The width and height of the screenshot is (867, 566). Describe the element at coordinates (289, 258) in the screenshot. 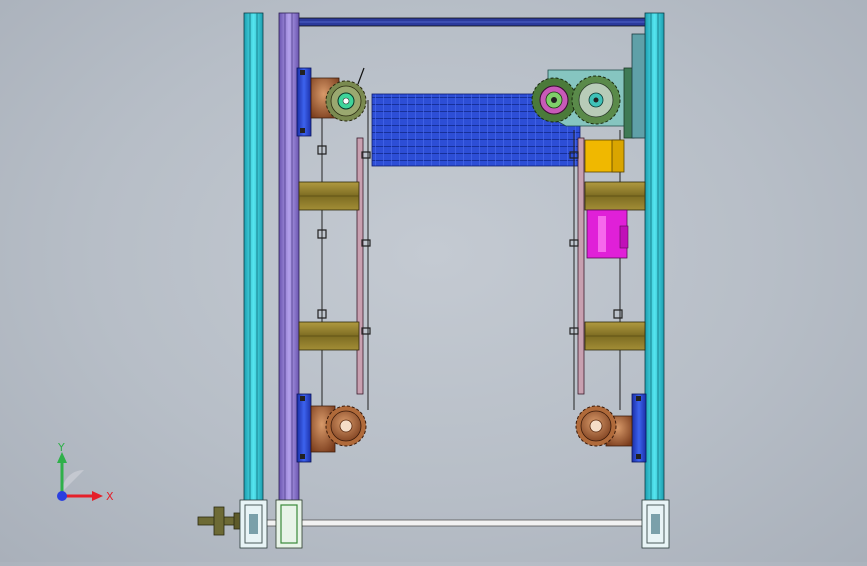

I see `left-inner-post` at that location.